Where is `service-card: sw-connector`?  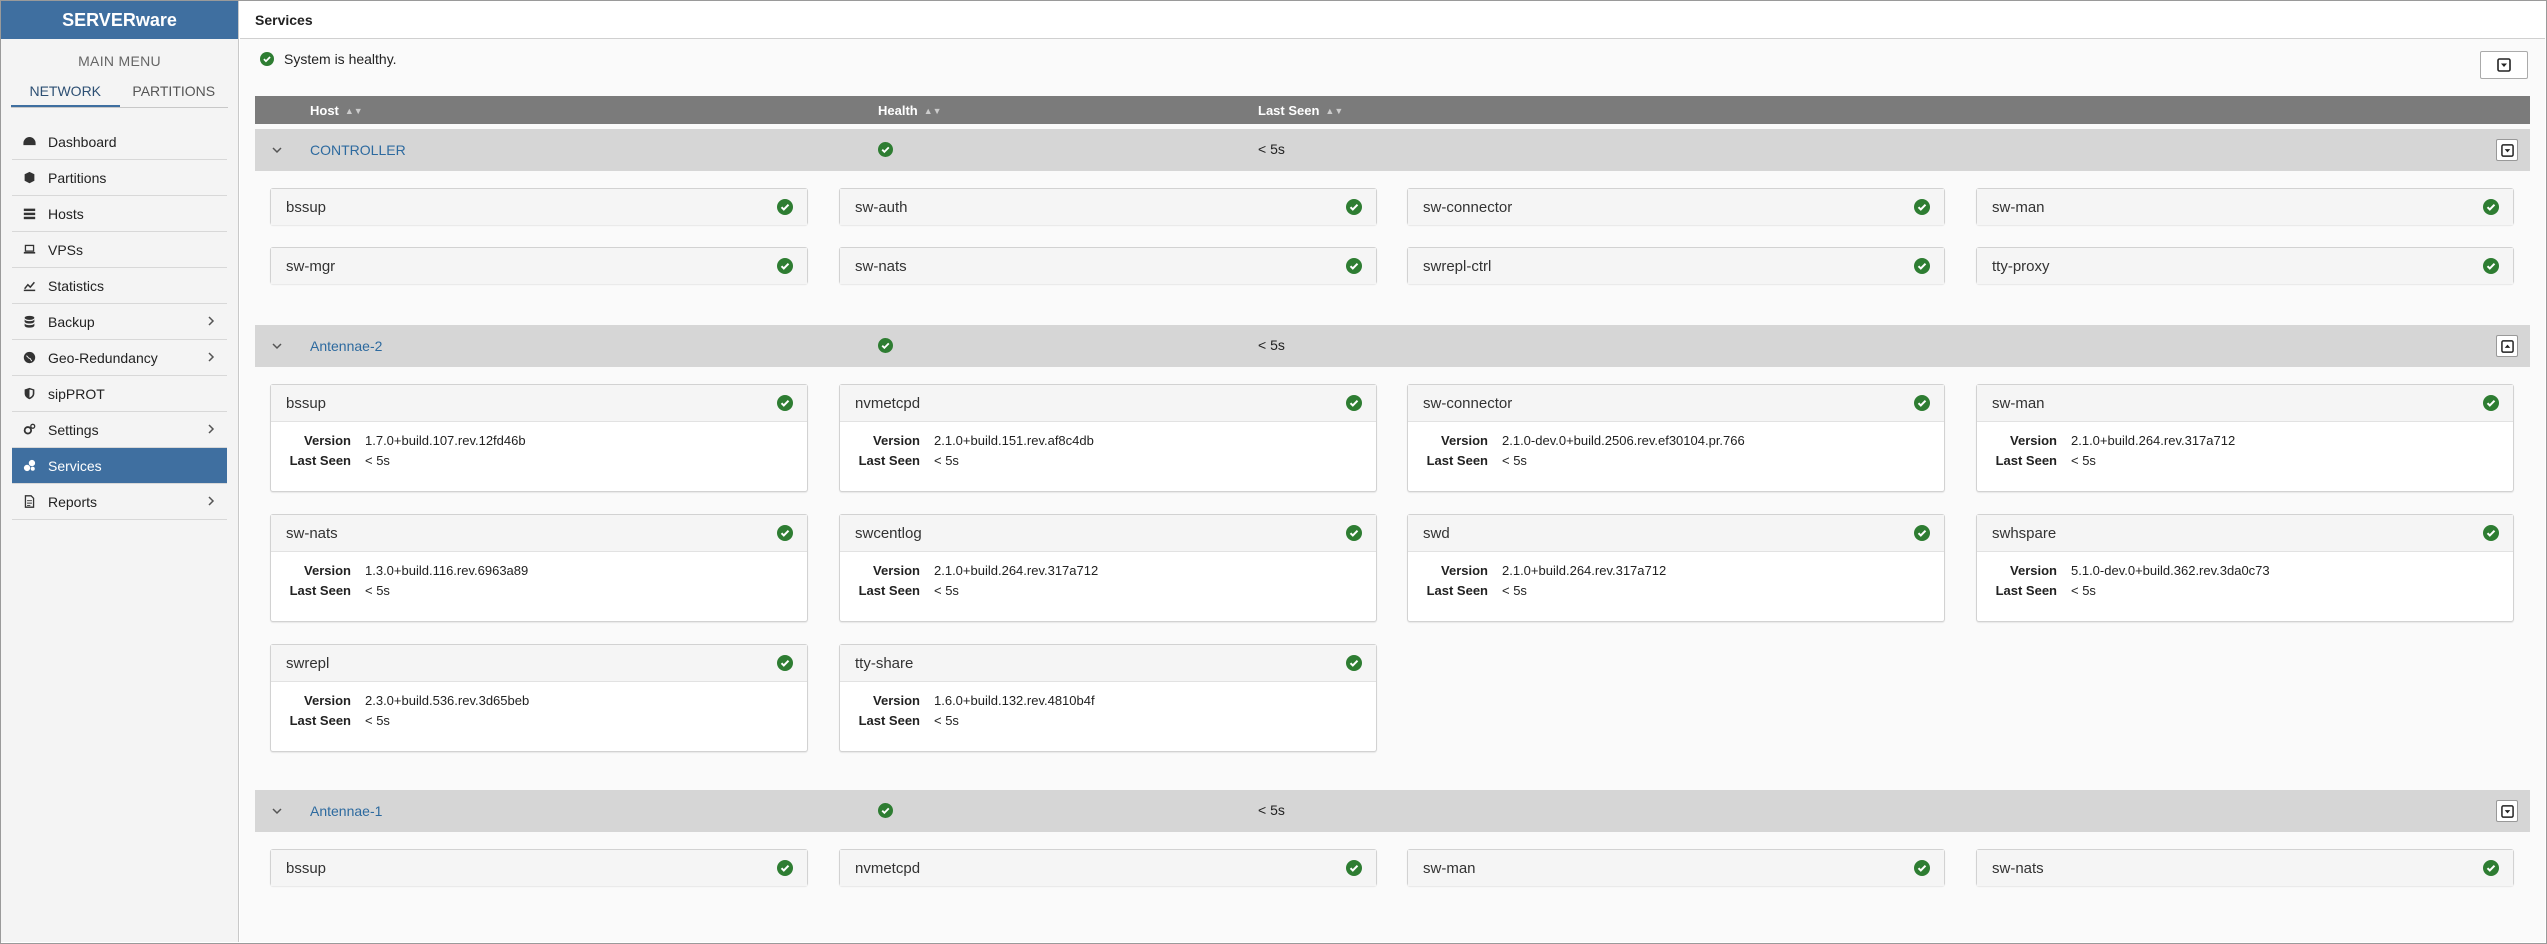 service-card: sw-connector is located at coordinates (1676, 206).